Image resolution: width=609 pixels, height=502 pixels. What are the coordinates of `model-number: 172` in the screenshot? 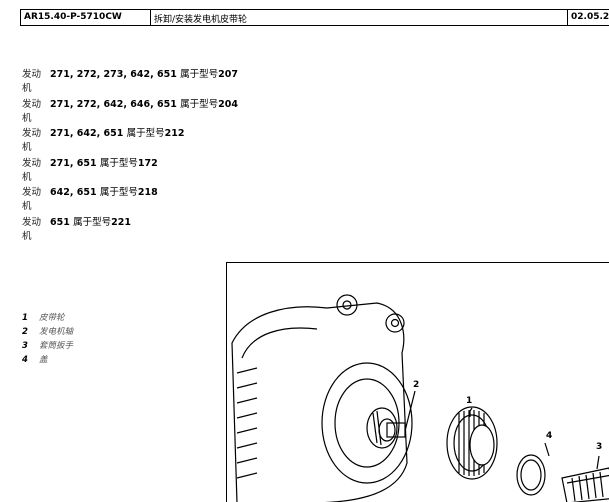 It's located at (147, 163).